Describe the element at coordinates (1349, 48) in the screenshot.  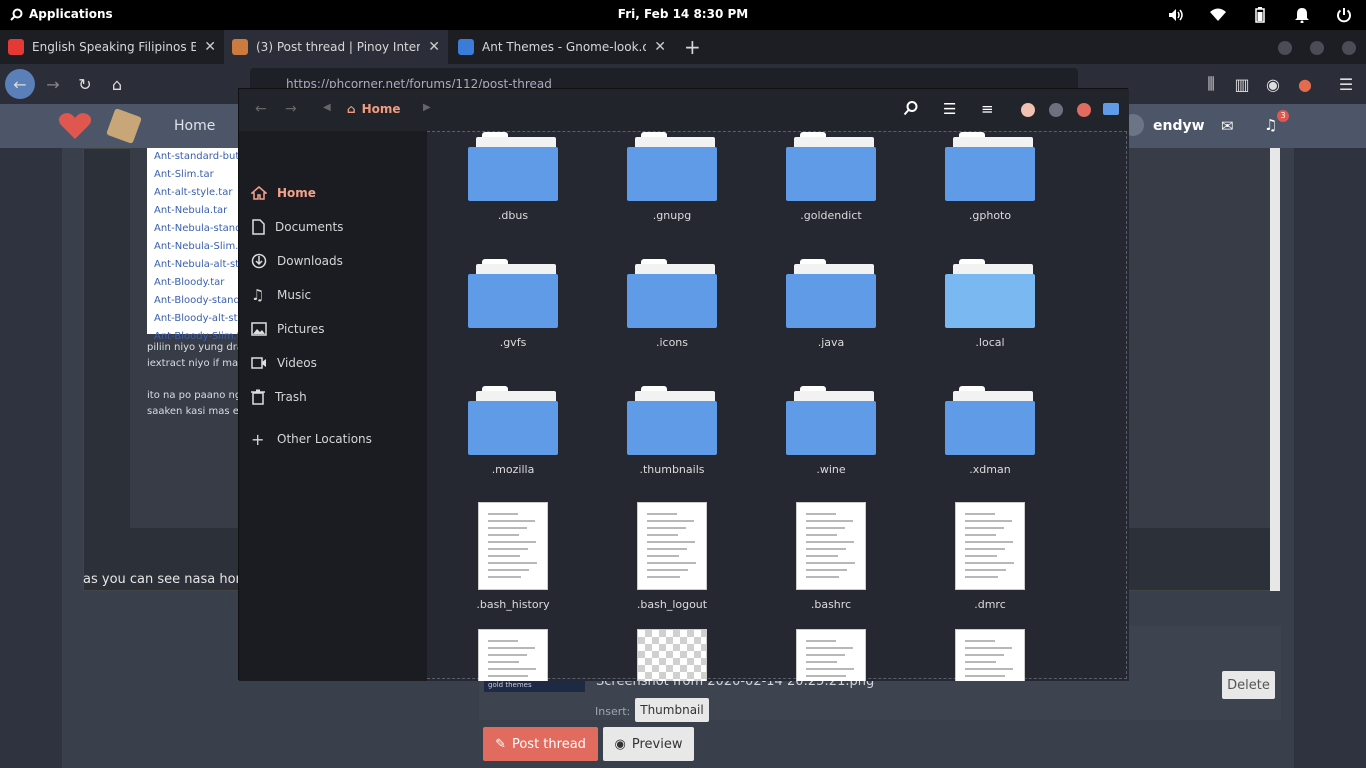
I see `close-window-button` at that location.